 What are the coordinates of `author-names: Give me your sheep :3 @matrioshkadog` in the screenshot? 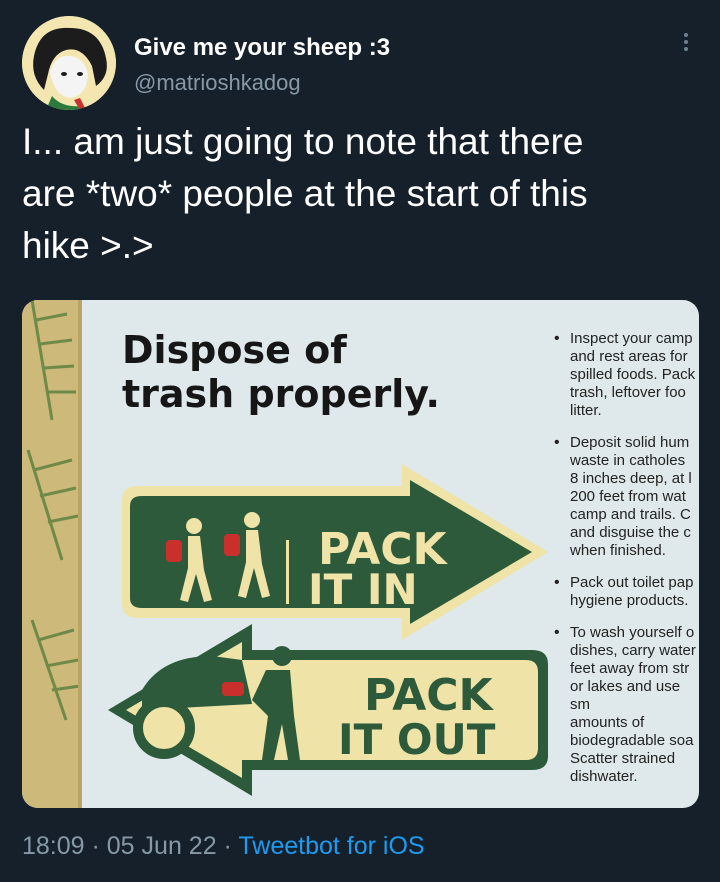 It's located at (262, 65).